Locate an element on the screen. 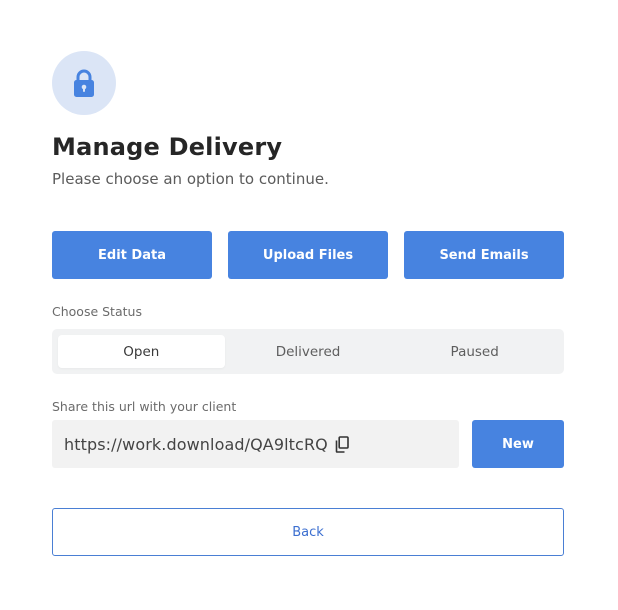 This screenshot has width=618, height=610. lock-icon is located at coordinates (84, 83).